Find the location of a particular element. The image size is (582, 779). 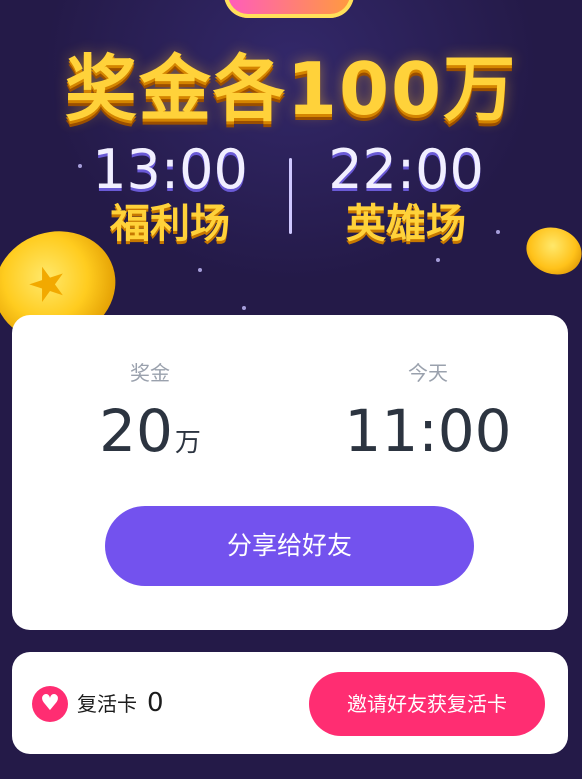

headline: 奖金各100万 is located at coordinates (291, 89).